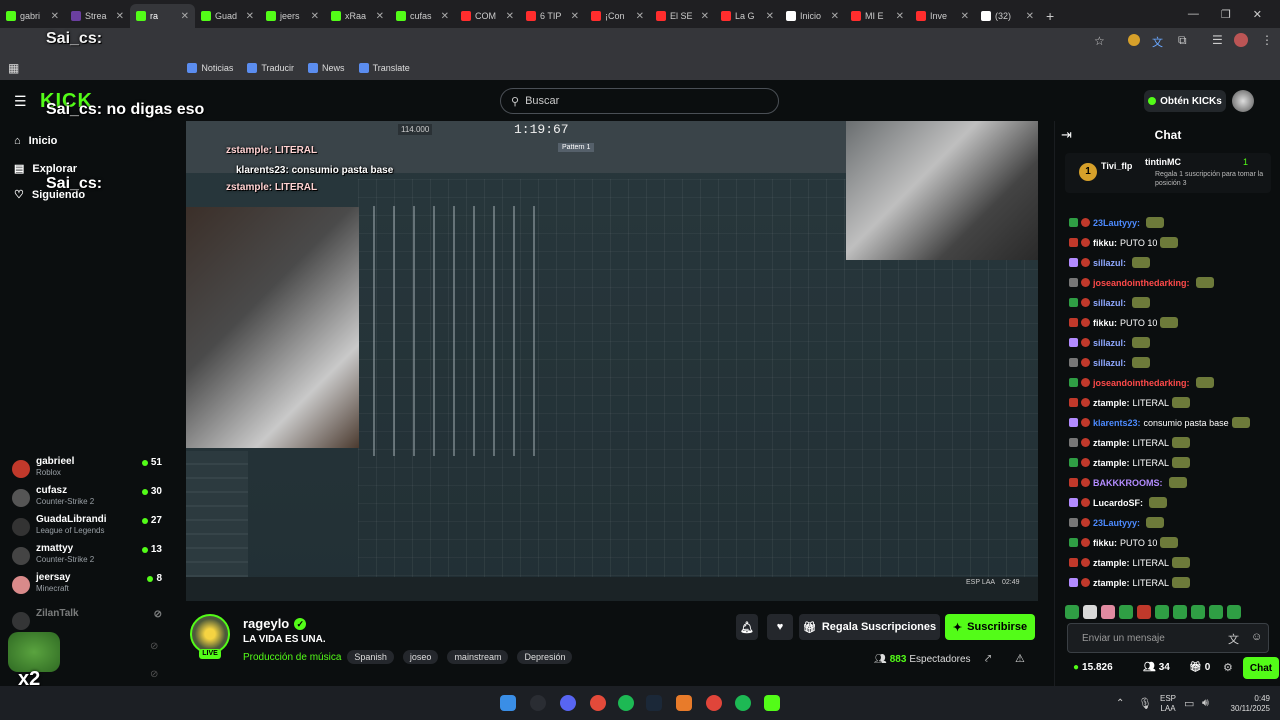 Image resolution: width=1280 pixels, height=720 pixels. Describe the element at coordinates (45, 169) in the screenshot. I see `nav-explore: ▤ Explorar` at that location.